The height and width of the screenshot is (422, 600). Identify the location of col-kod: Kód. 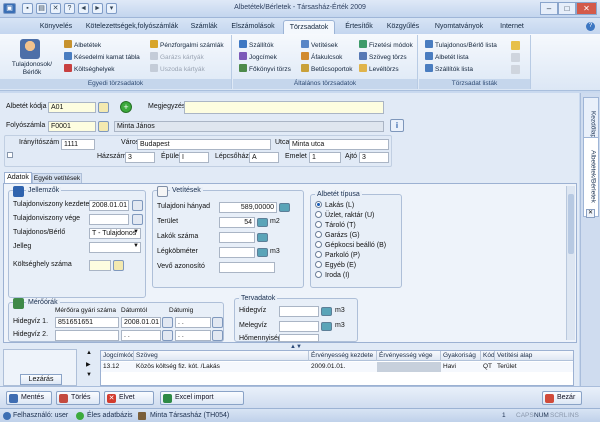
(488, 356).